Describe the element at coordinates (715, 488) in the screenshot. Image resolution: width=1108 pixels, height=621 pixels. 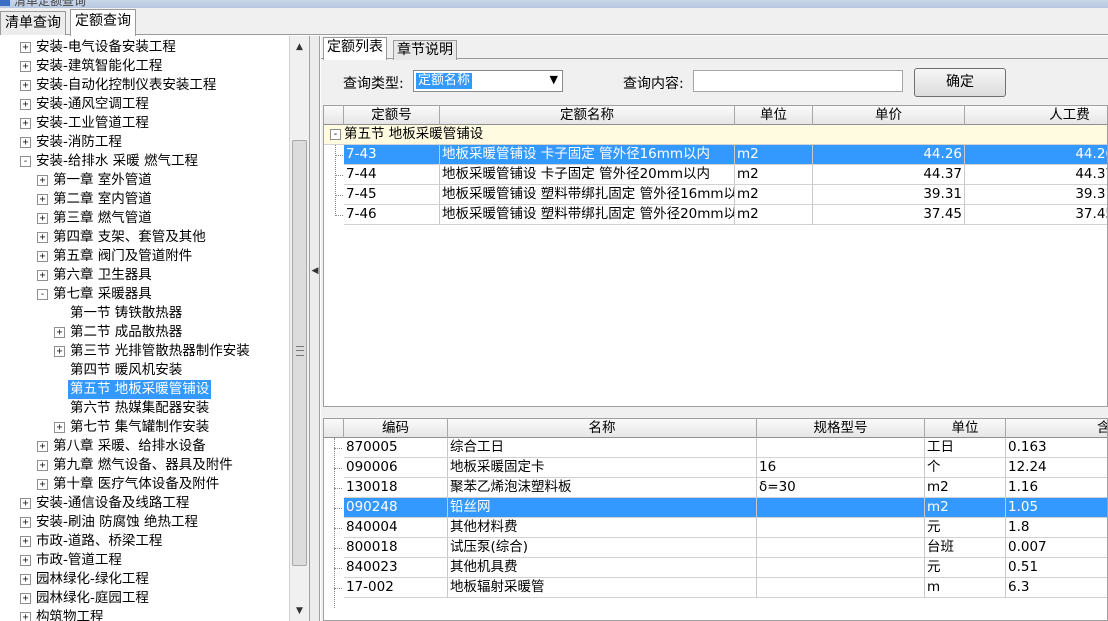
I see `material-row: 130018 聚苯乙烯泡沫塑料板 δ=30 m2 1.16` at that location.